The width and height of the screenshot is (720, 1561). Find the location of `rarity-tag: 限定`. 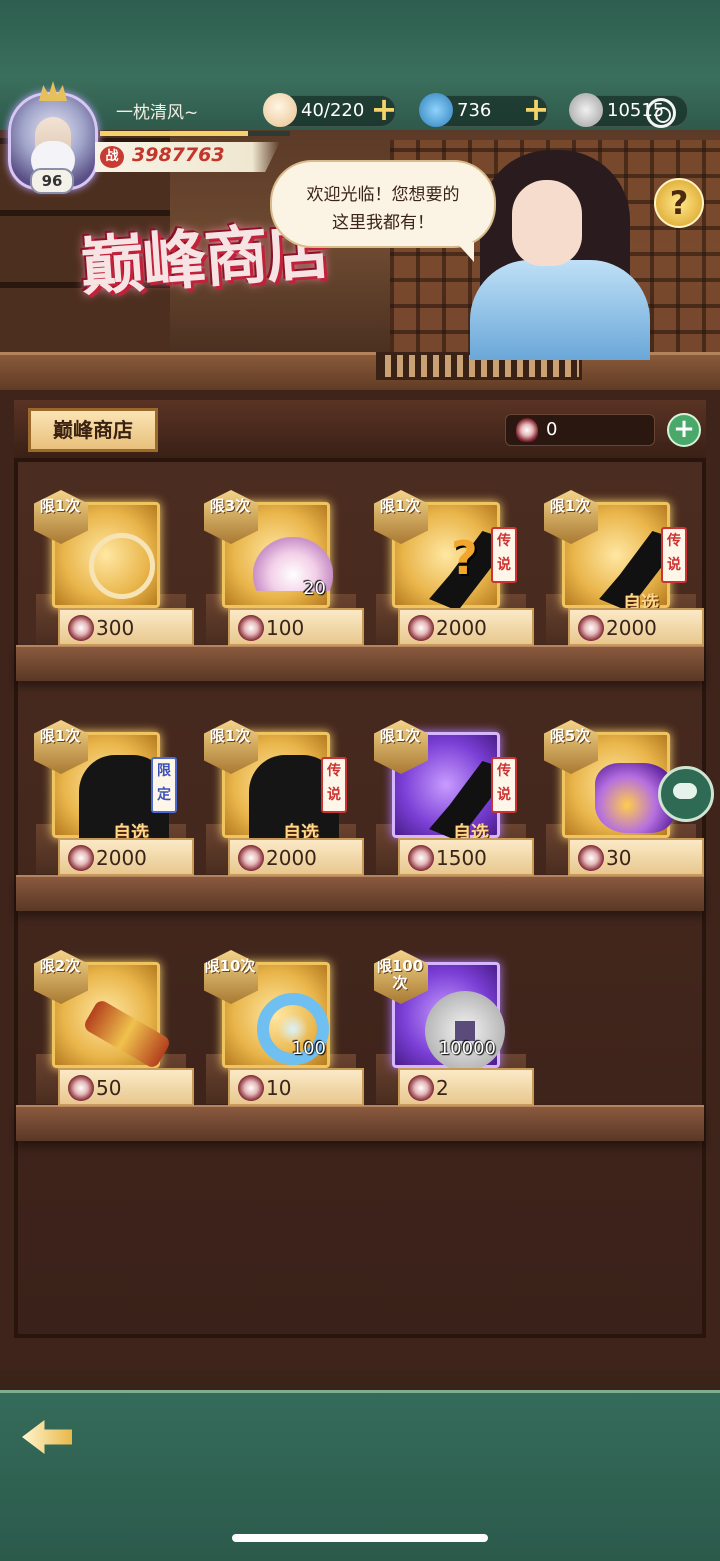

rarity-tag: 限定 is located at coordinates (164, 785).